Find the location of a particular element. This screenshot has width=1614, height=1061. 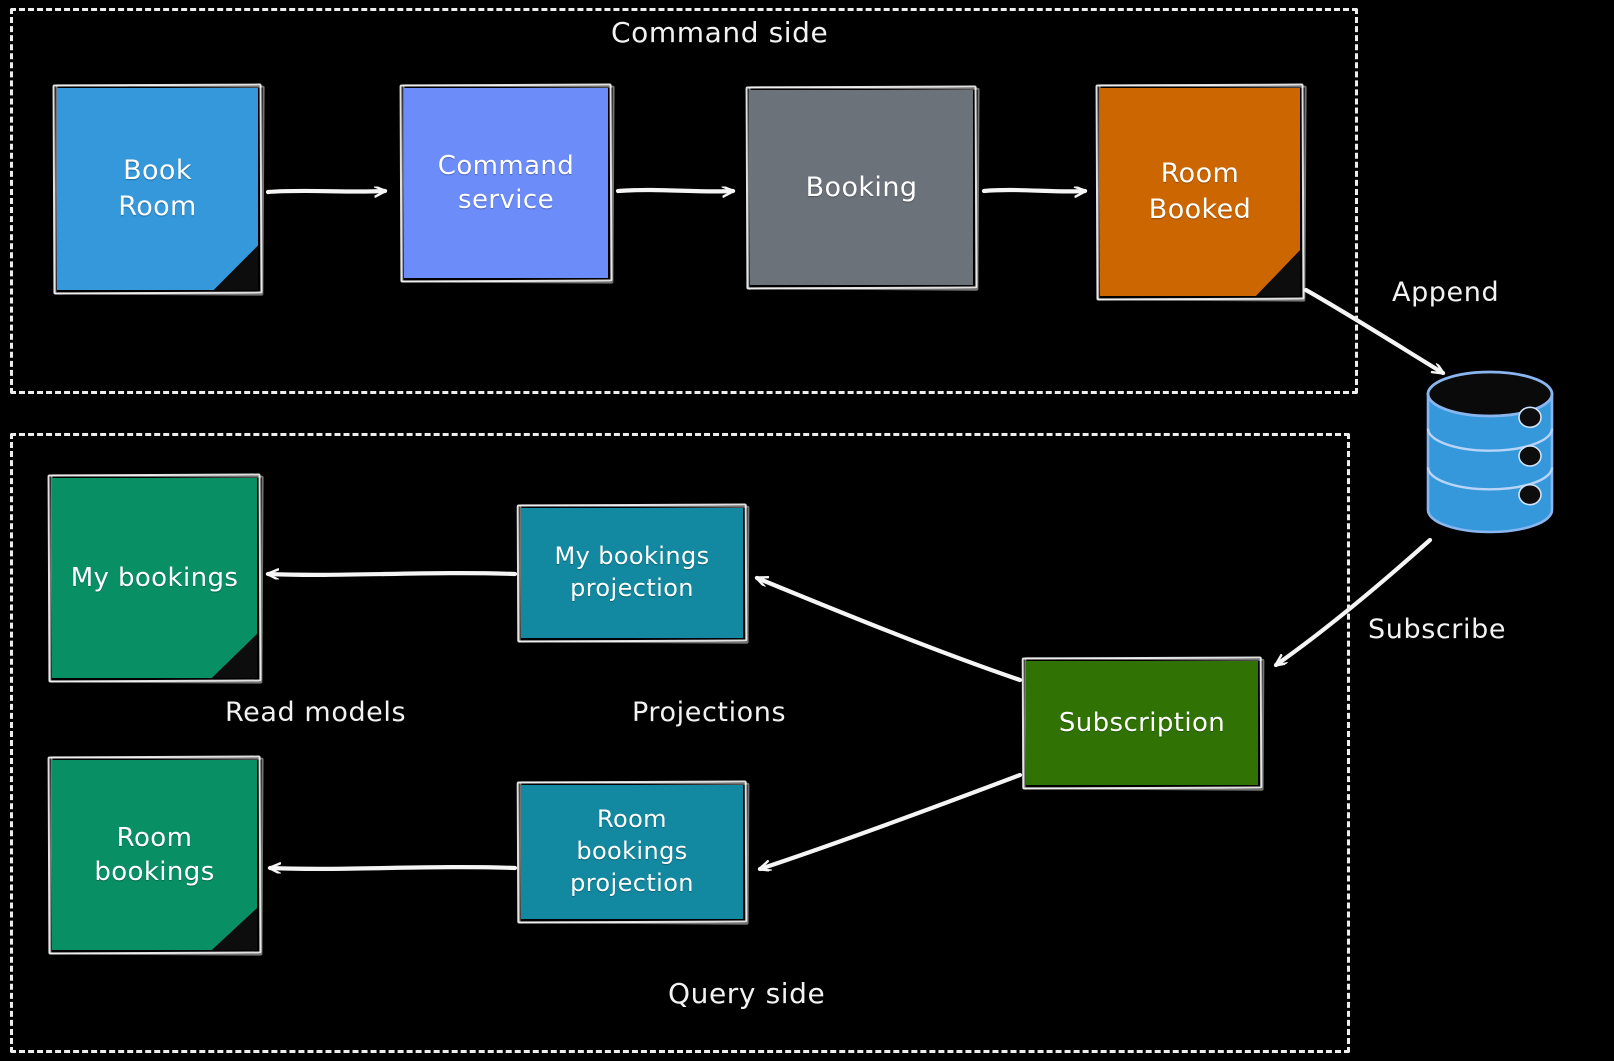

node-label: Book Room is located at coordinates (157, 188).